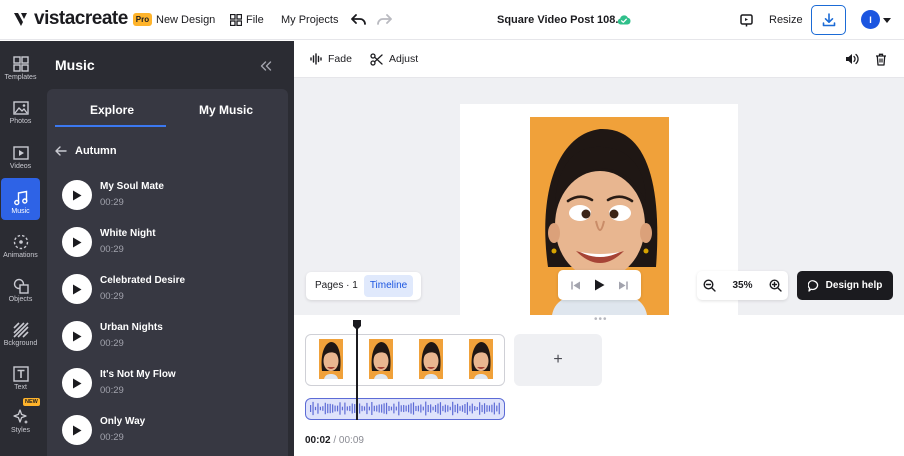  Describe the element at coordinates (110, 126) in the screenshot. I see `active-tab-indicator` at that location.